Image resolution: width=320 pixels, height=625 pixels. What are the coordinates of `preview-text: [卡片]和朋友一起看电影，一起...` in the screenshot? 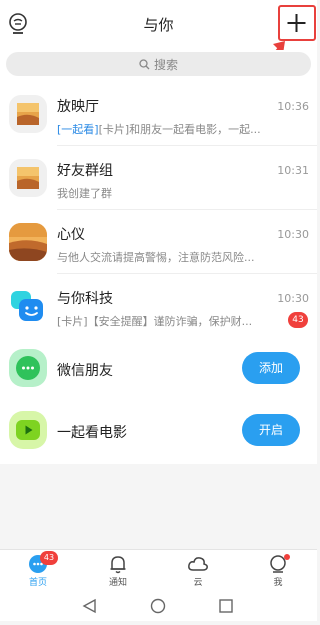 It's located at (179, 129).